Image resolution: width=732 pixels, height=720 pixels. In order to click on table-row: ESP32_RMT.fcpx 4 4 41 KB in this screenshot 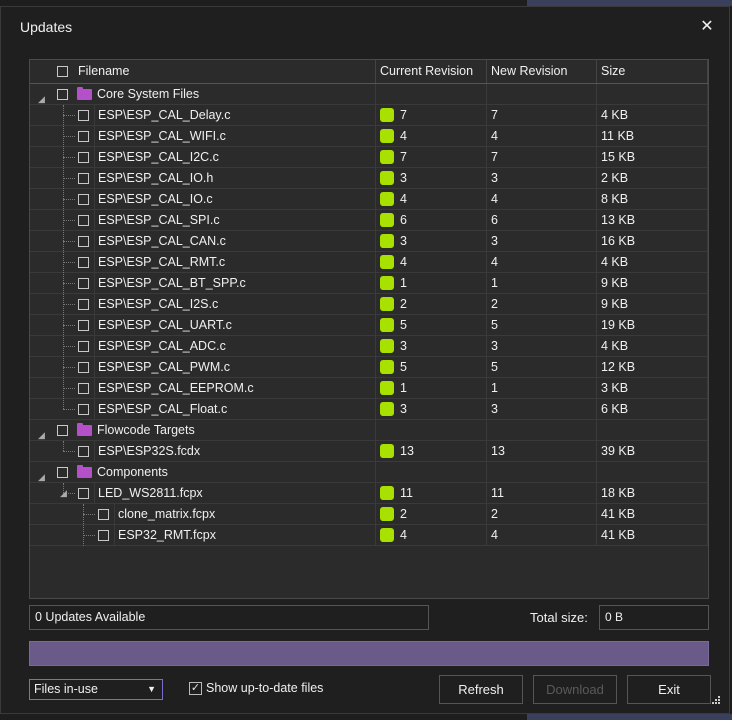, I will do `click(369, 535)`.